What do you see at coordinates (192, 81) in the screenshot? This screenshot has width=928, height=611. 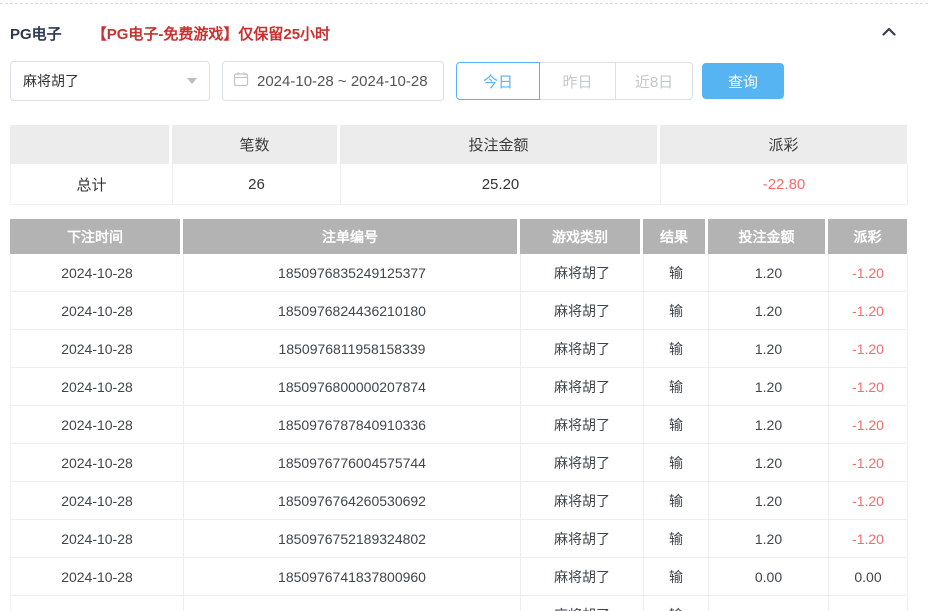 I see `caret-down-icon` at bounding box center [192, 81].